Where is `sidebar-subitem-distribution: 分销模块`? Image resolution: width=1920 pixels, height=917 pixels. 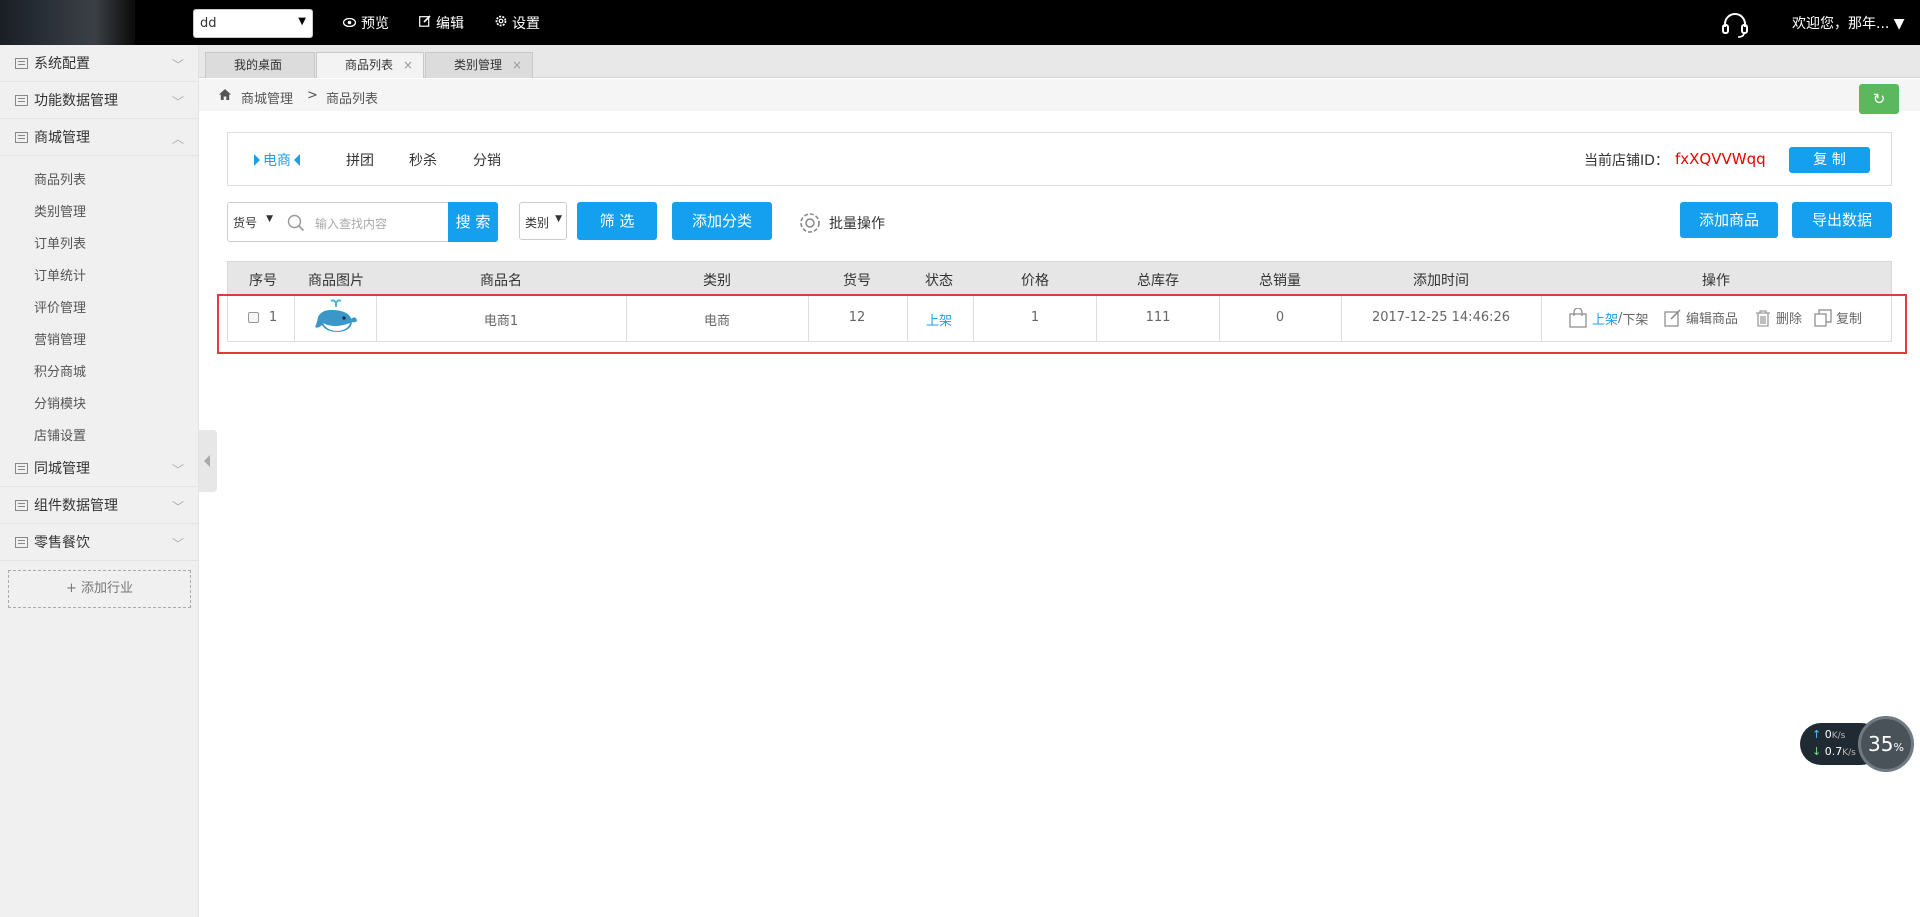 sidebar-subitem-distribution: 分销模块 is located at coordinates (99, 402).